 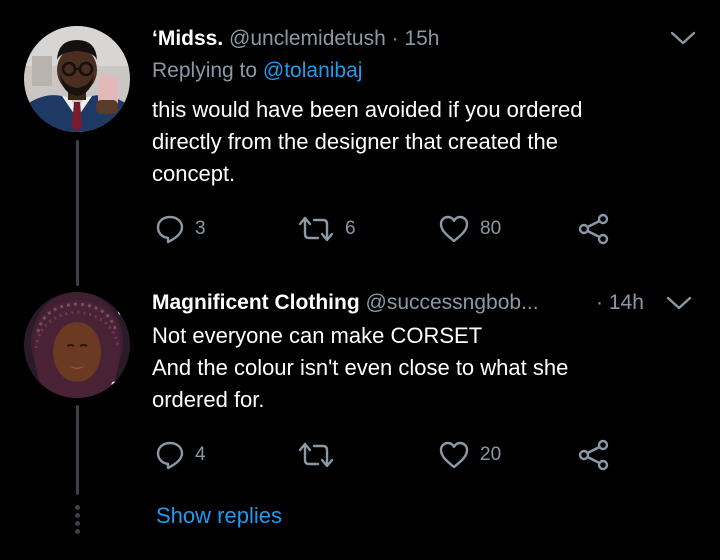 I want to click on like-count: 80, so click(x=491, y=228).